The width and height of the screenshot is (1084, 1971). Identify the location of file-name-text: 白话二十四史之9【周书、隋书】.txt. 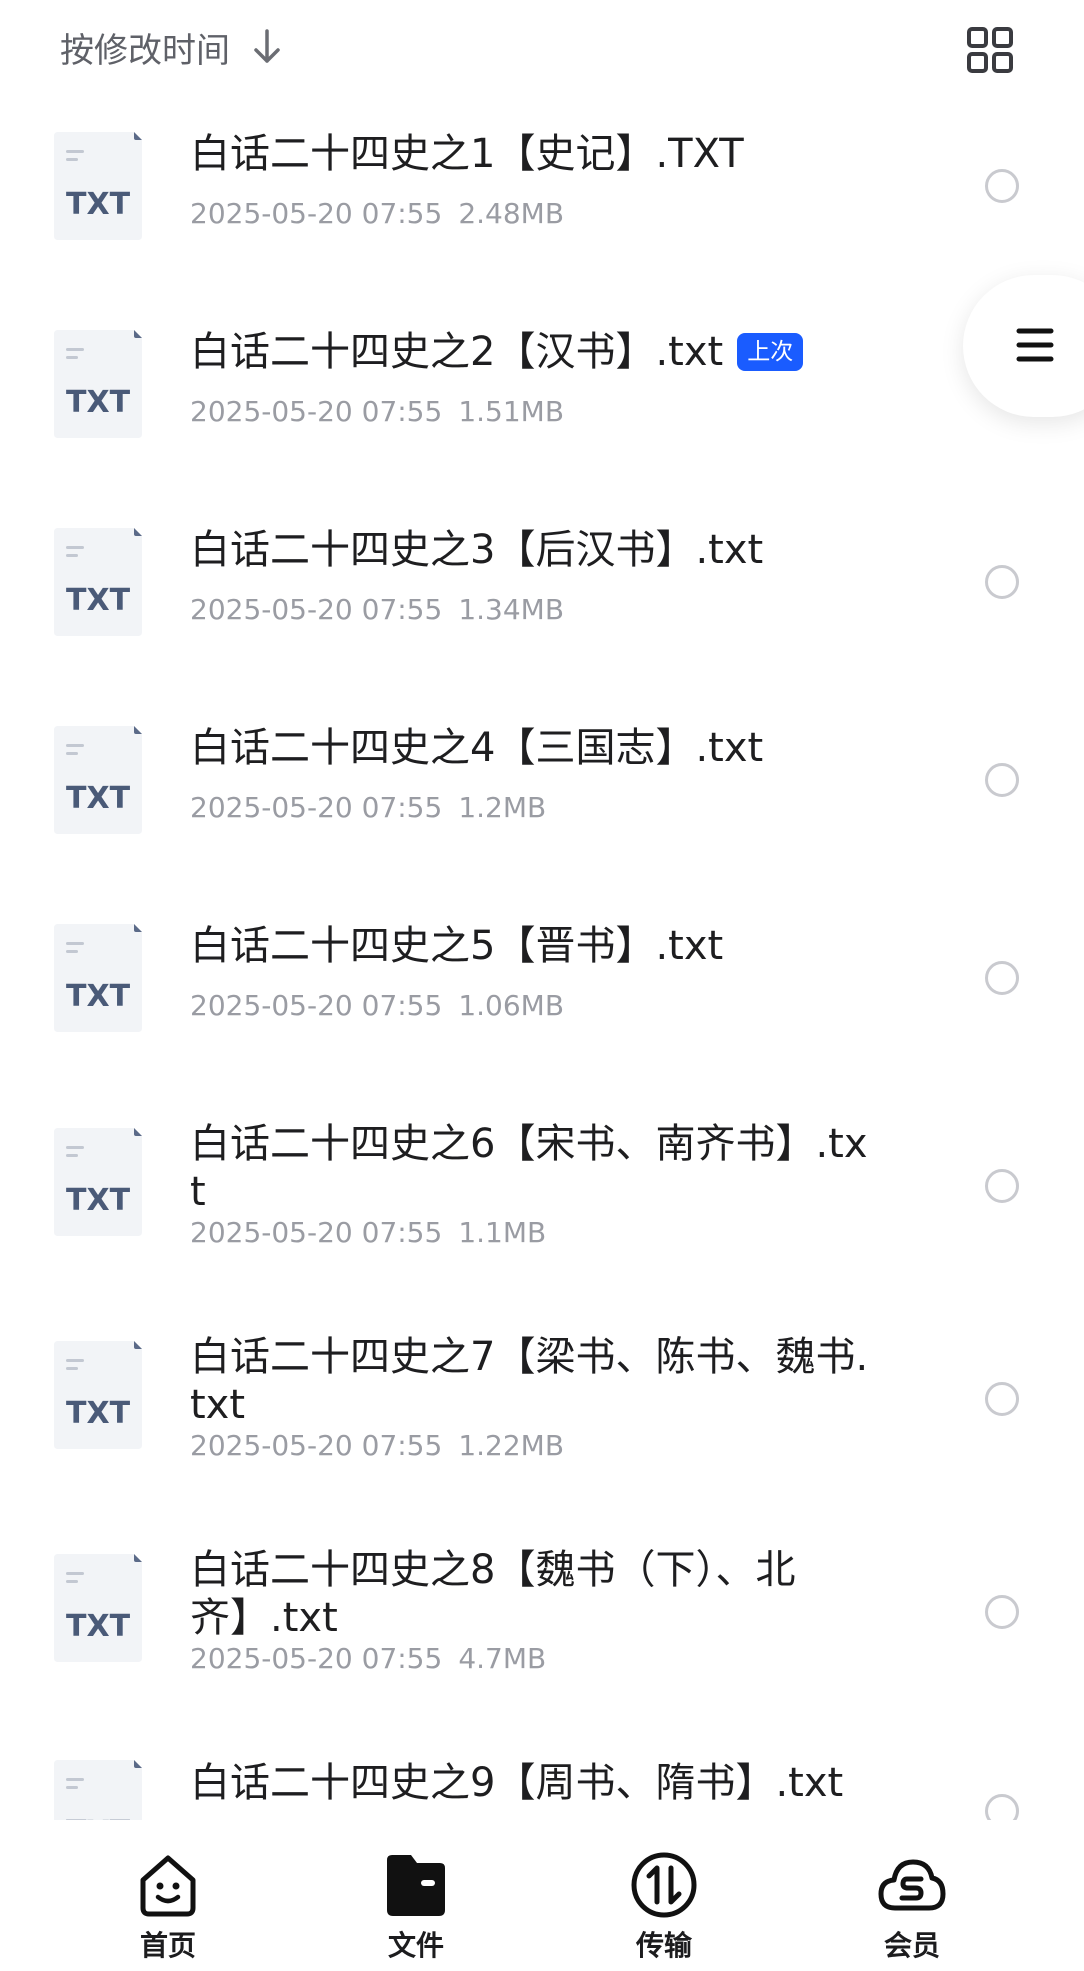
(517, 1783).